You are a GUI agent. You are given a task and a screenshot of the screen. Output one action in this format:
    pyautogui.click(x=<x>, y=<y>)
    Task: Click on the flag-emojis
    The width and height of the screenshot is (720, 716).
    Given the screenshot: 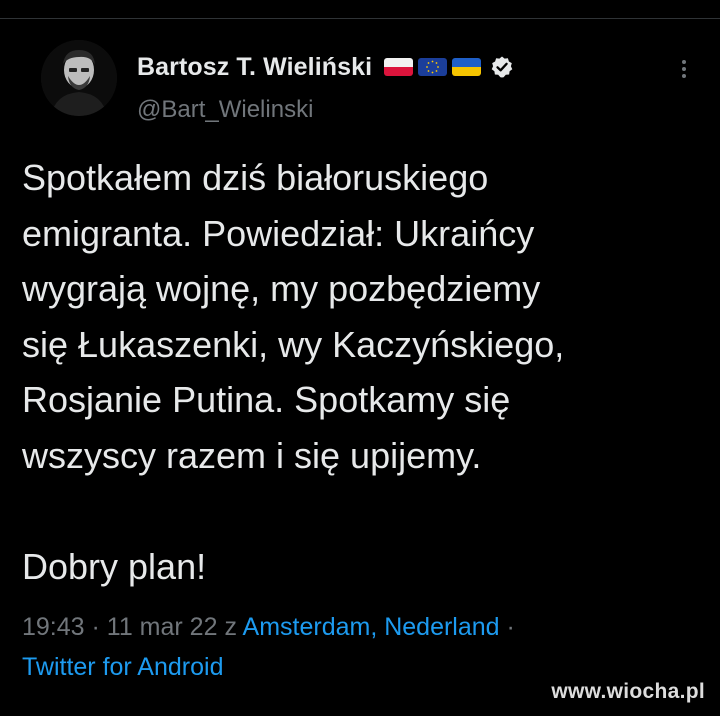 What is the action you would take?
    pyautogui.click(x=433, y=67)
    